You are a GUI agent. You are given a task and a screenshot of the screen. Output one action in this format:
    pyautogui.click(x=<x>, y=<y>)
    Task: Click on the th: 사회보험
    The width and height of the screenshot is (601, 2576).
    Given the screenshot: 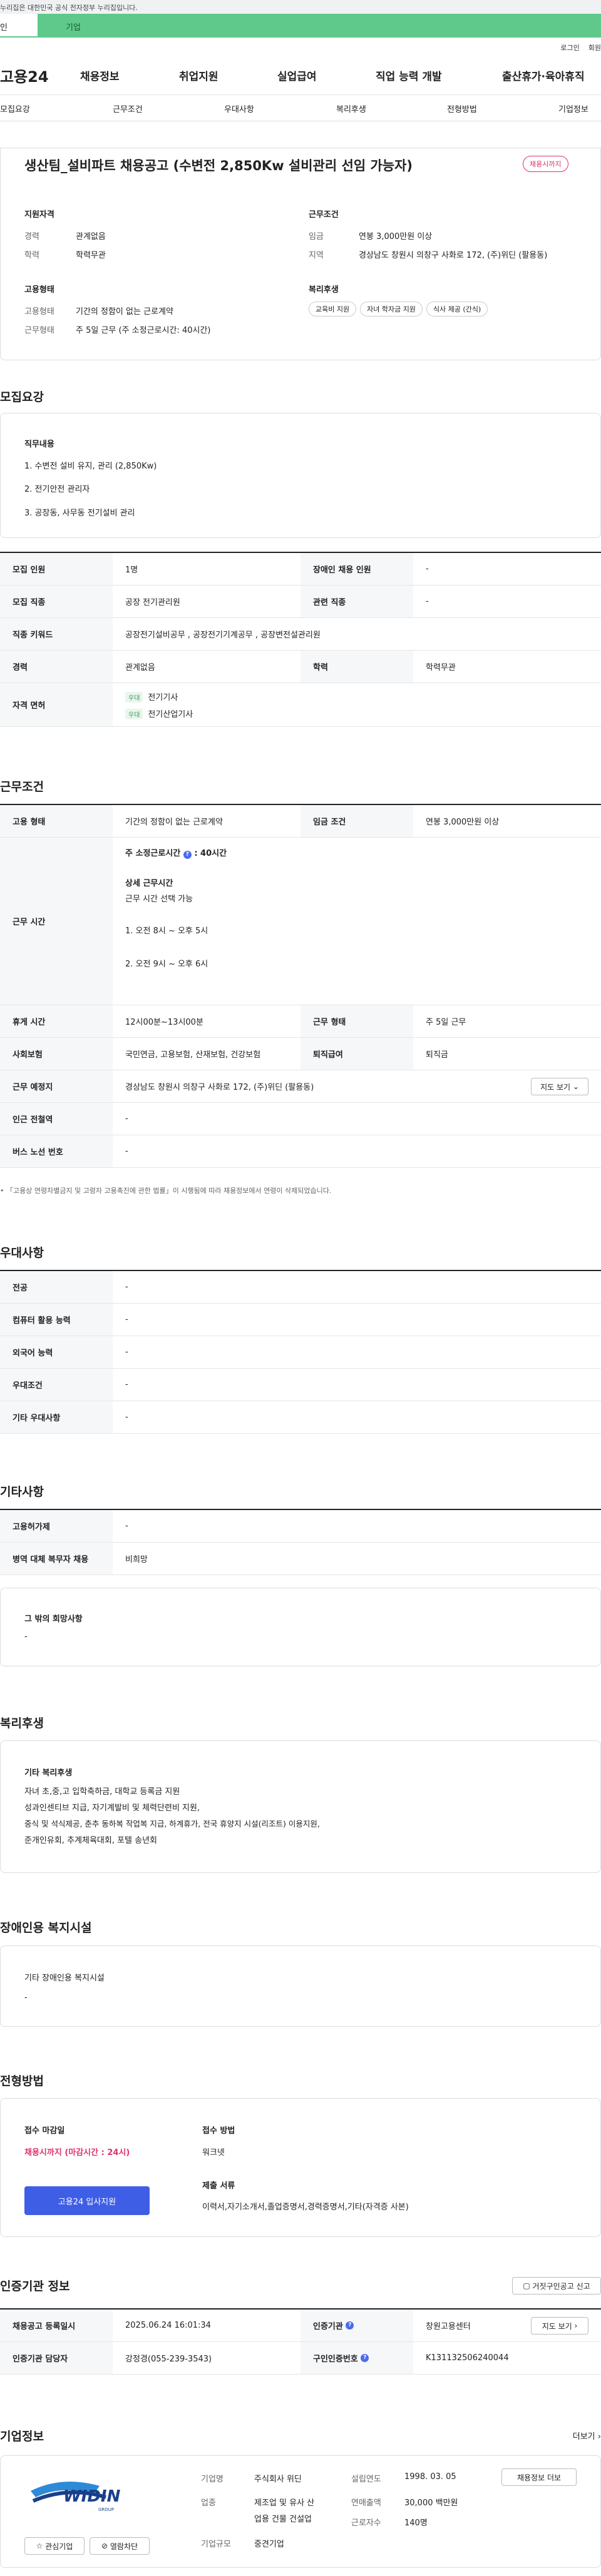 What is the action you would take?
    pyautogui.click(x=56, y=1054)
    